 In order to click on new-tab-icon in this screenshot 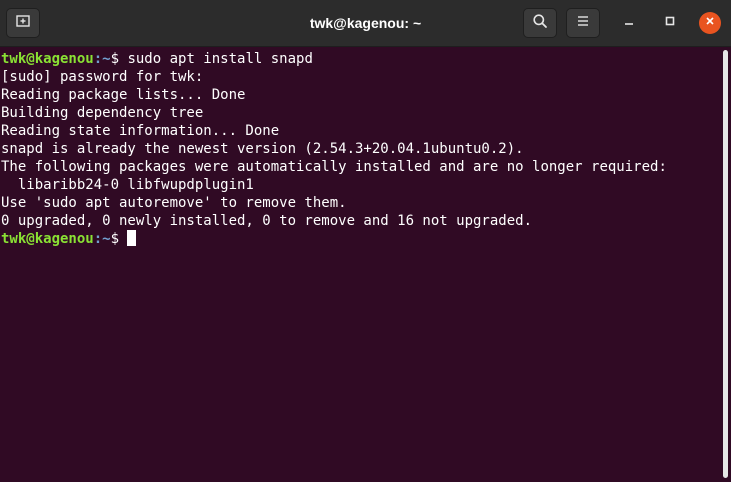, I will do `click(23, 23)`.